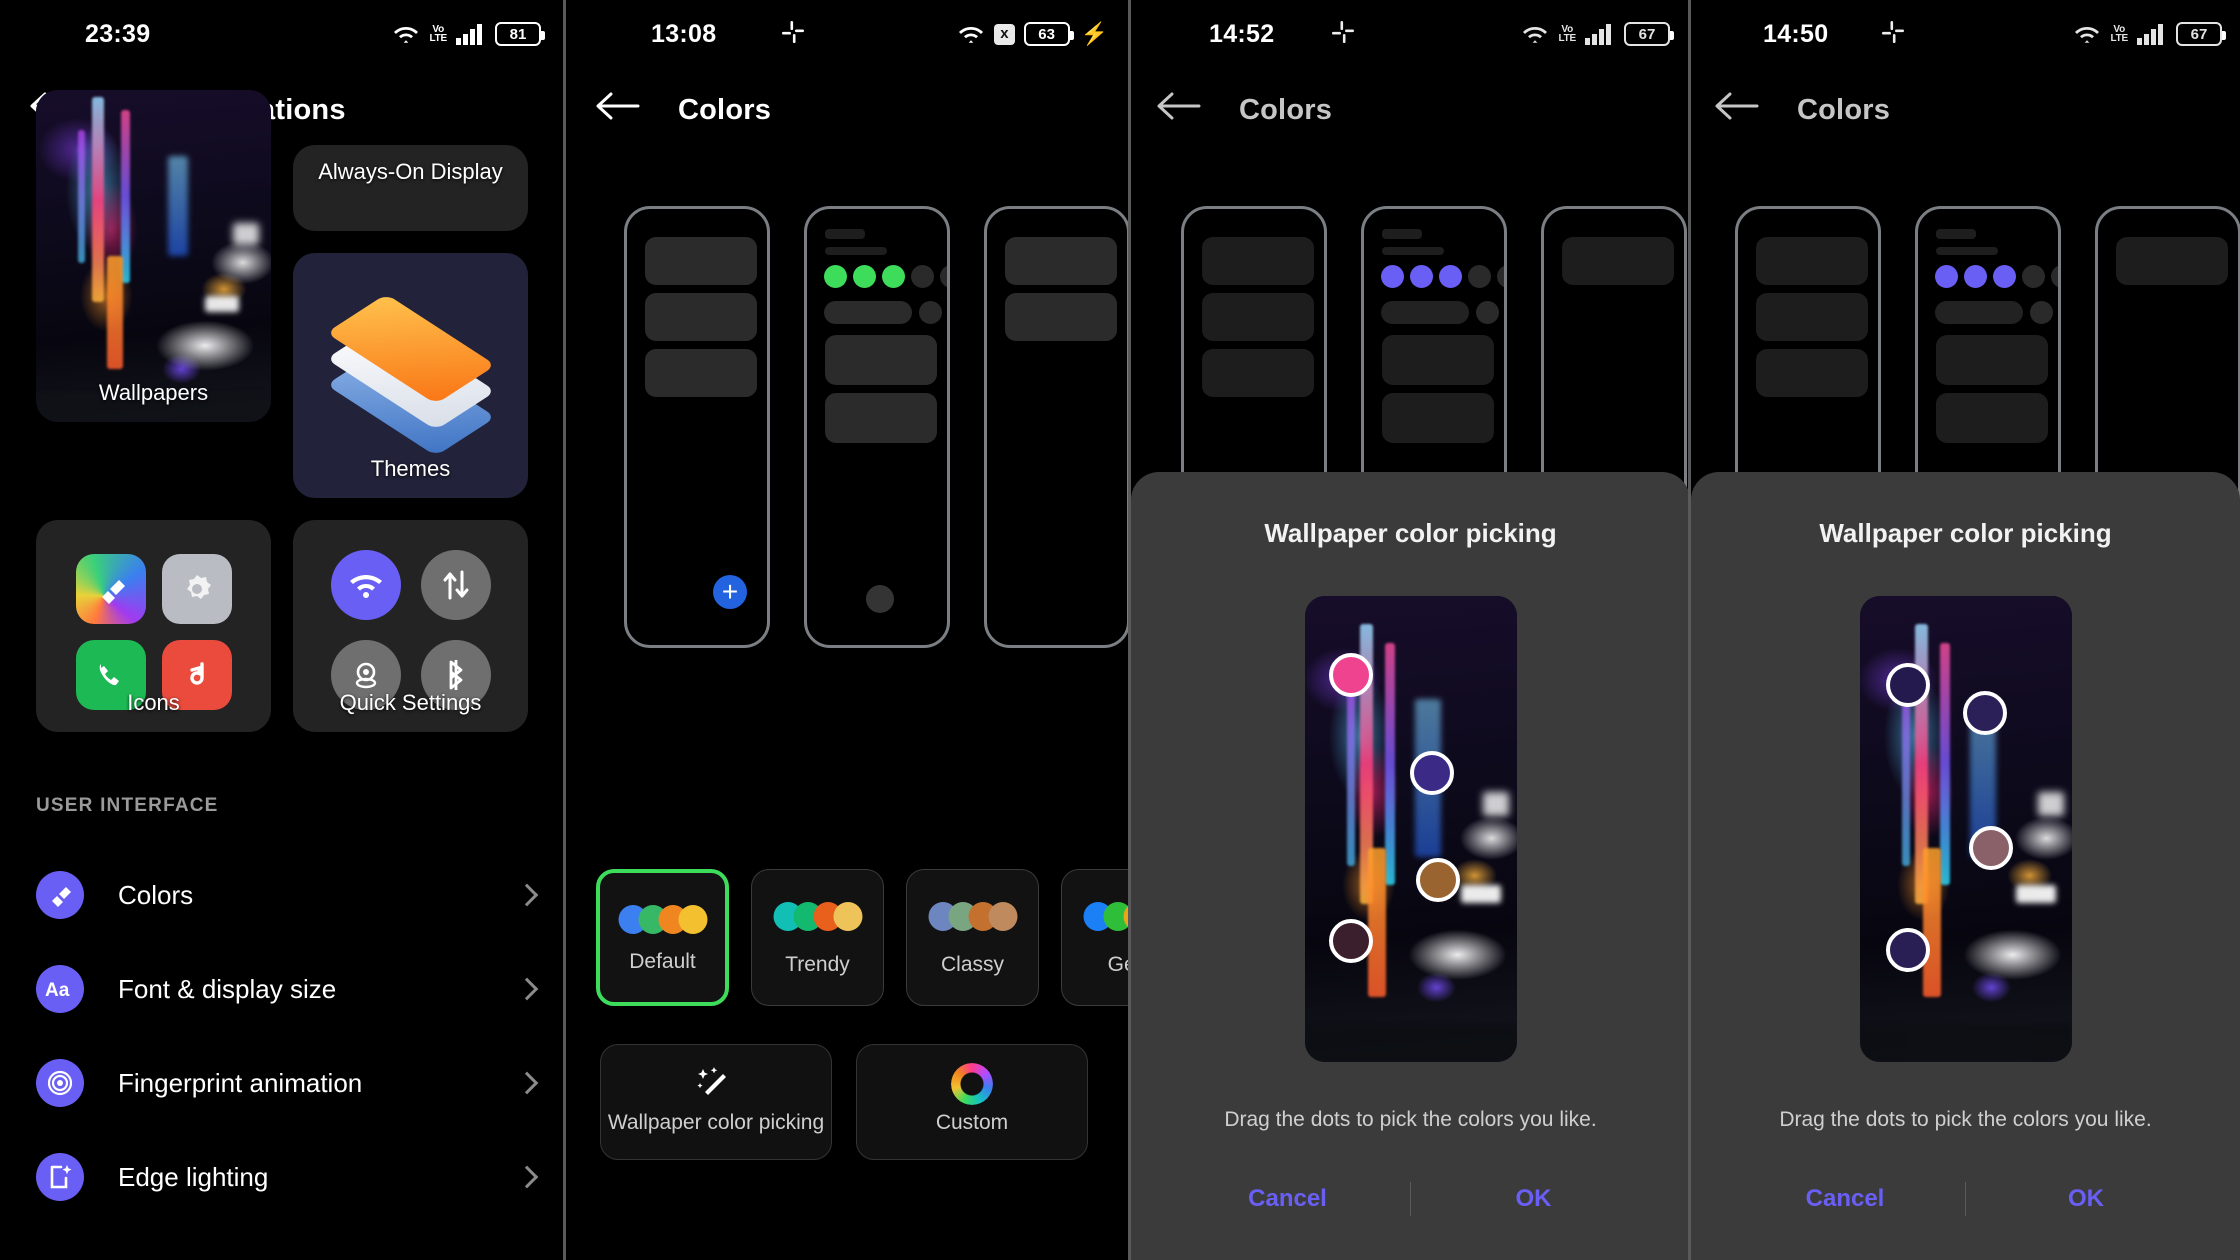  Describe the element at coordinates (410, 188) in the screenshot. I see `tile-always-on-display: Always-On Display` at that location.